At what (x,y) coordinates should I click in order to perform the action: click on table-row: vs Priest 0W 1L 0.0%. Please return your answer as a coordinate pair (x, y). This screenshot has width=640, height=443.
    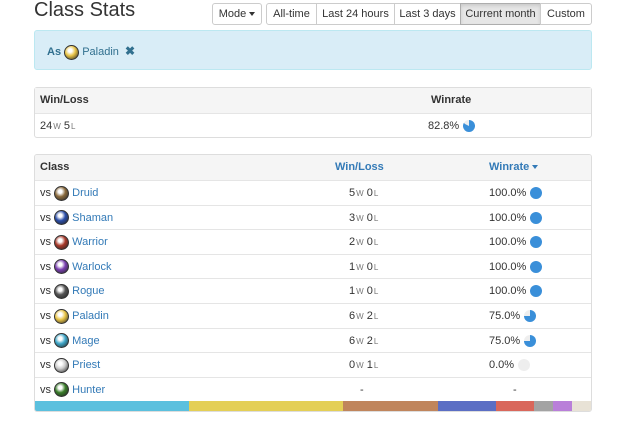
    Looking at the image, I should click on (313, 364).